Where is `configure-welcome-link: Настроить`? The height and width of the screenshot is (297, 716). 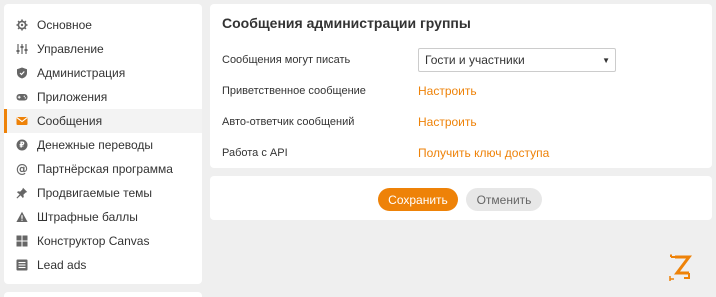 configure-welcome-link: Настроить is located at coordinates (447, 91).